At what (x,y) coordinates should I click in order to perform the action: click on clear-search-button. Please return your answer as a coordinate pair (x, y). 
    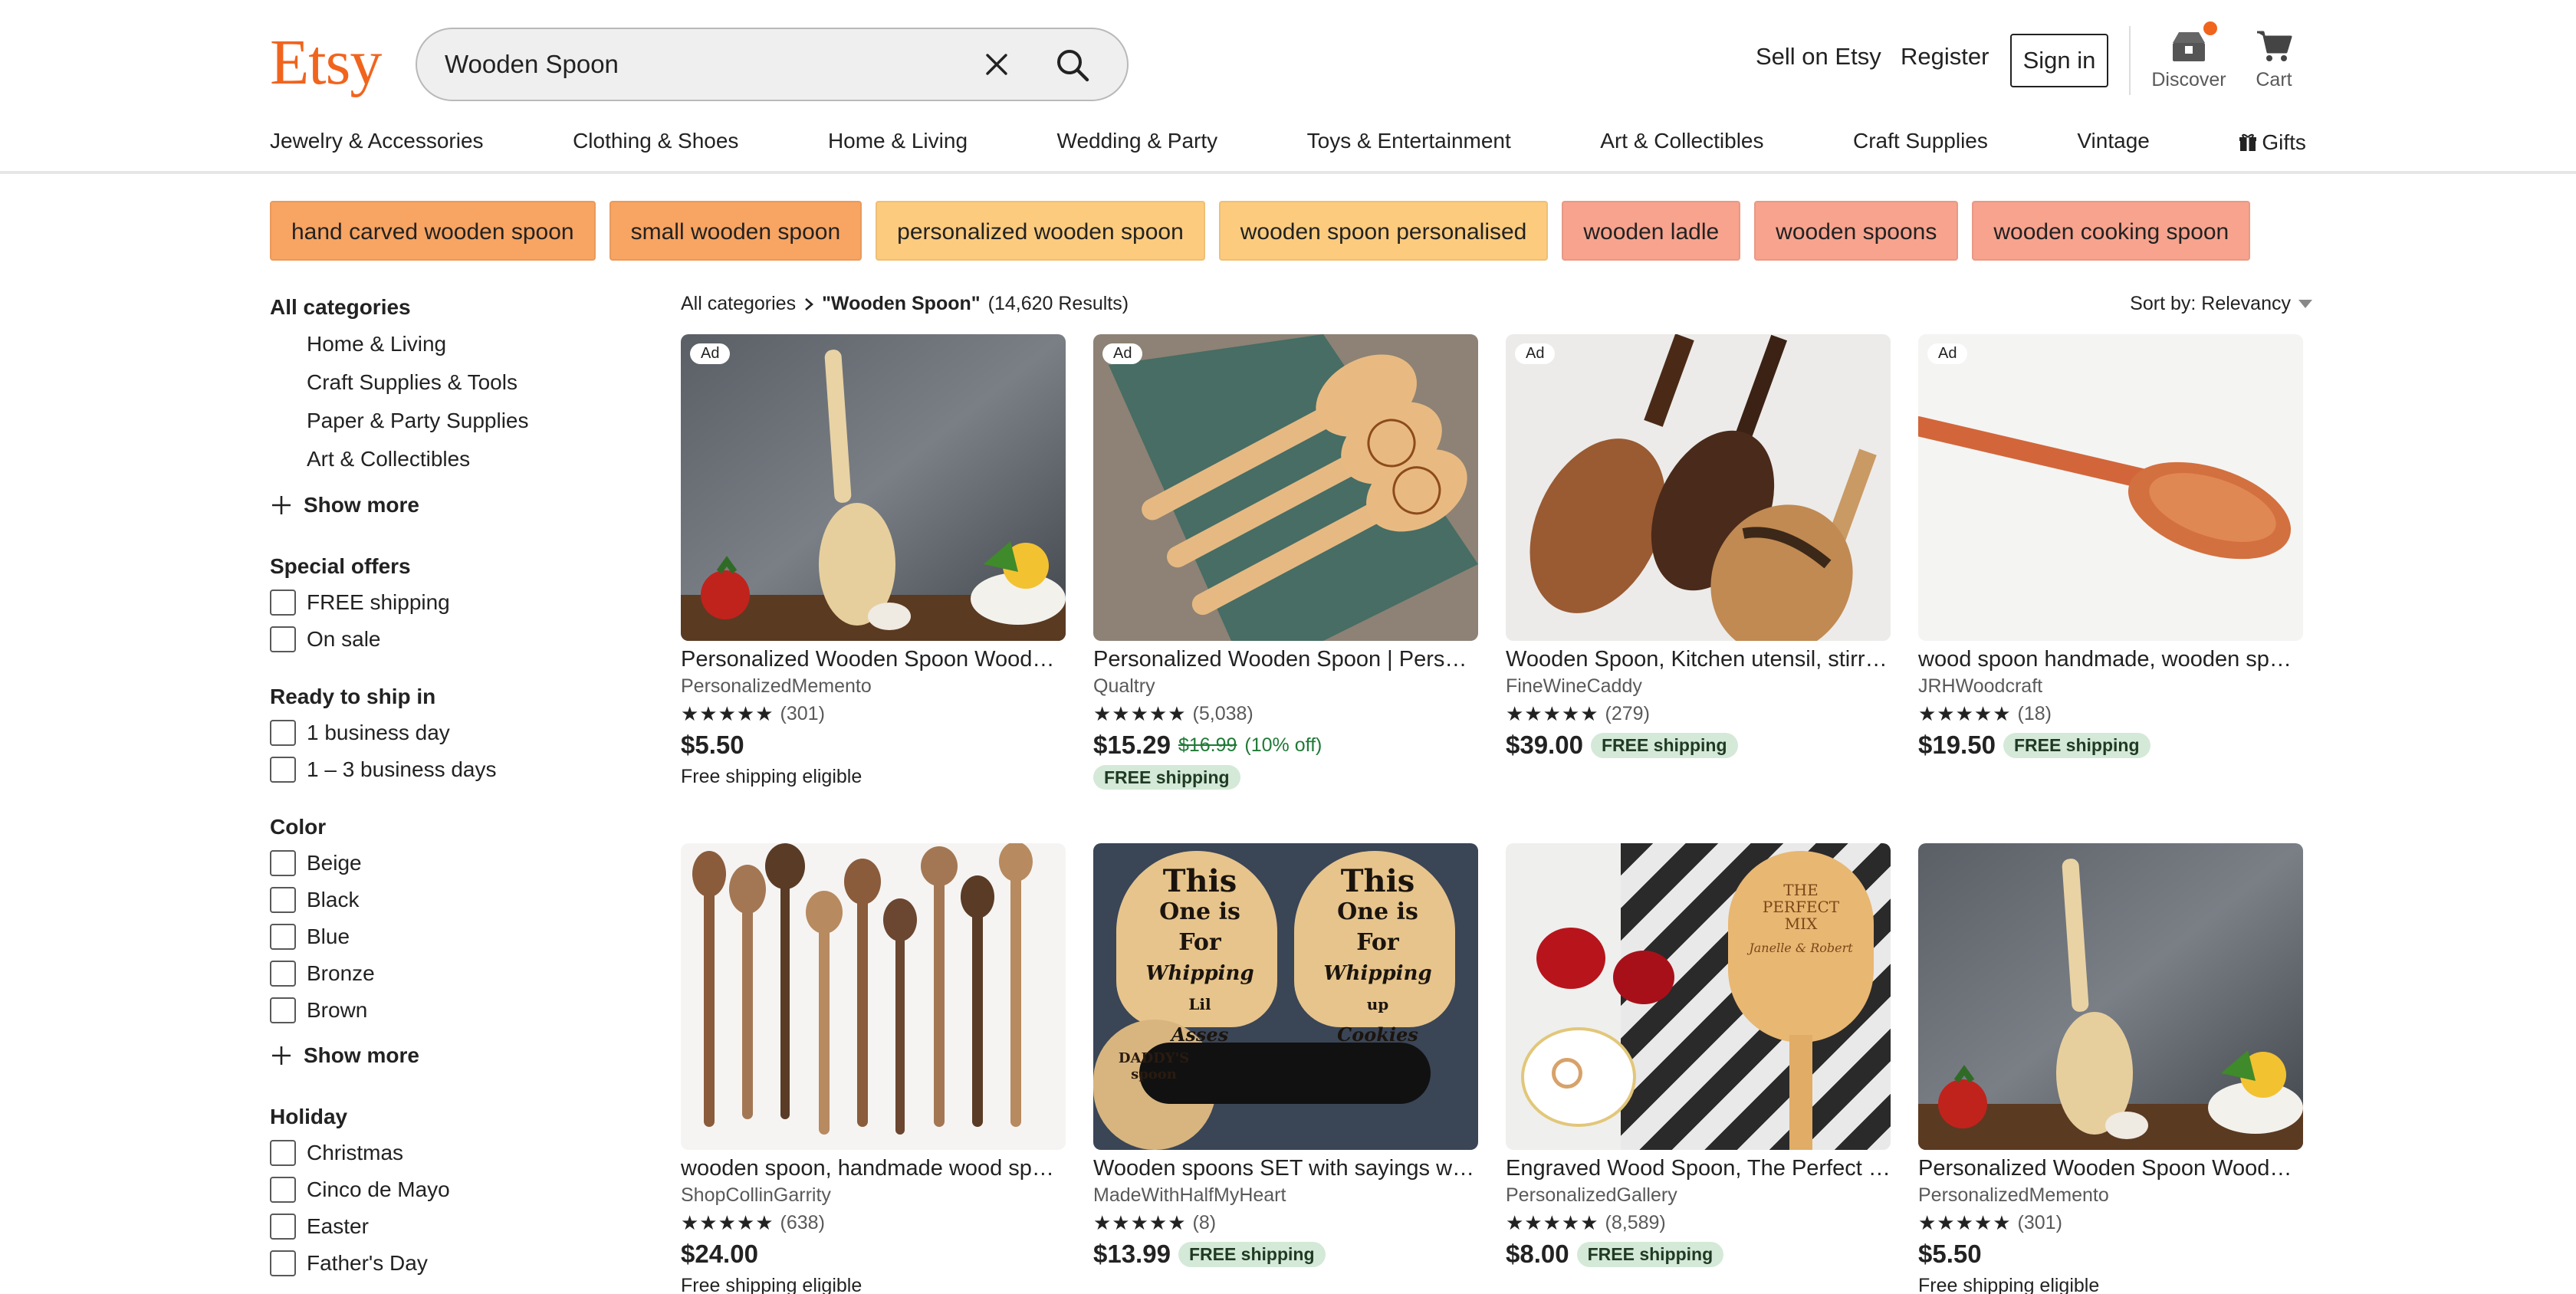
    Looking at the image, I should click on (997, 64).